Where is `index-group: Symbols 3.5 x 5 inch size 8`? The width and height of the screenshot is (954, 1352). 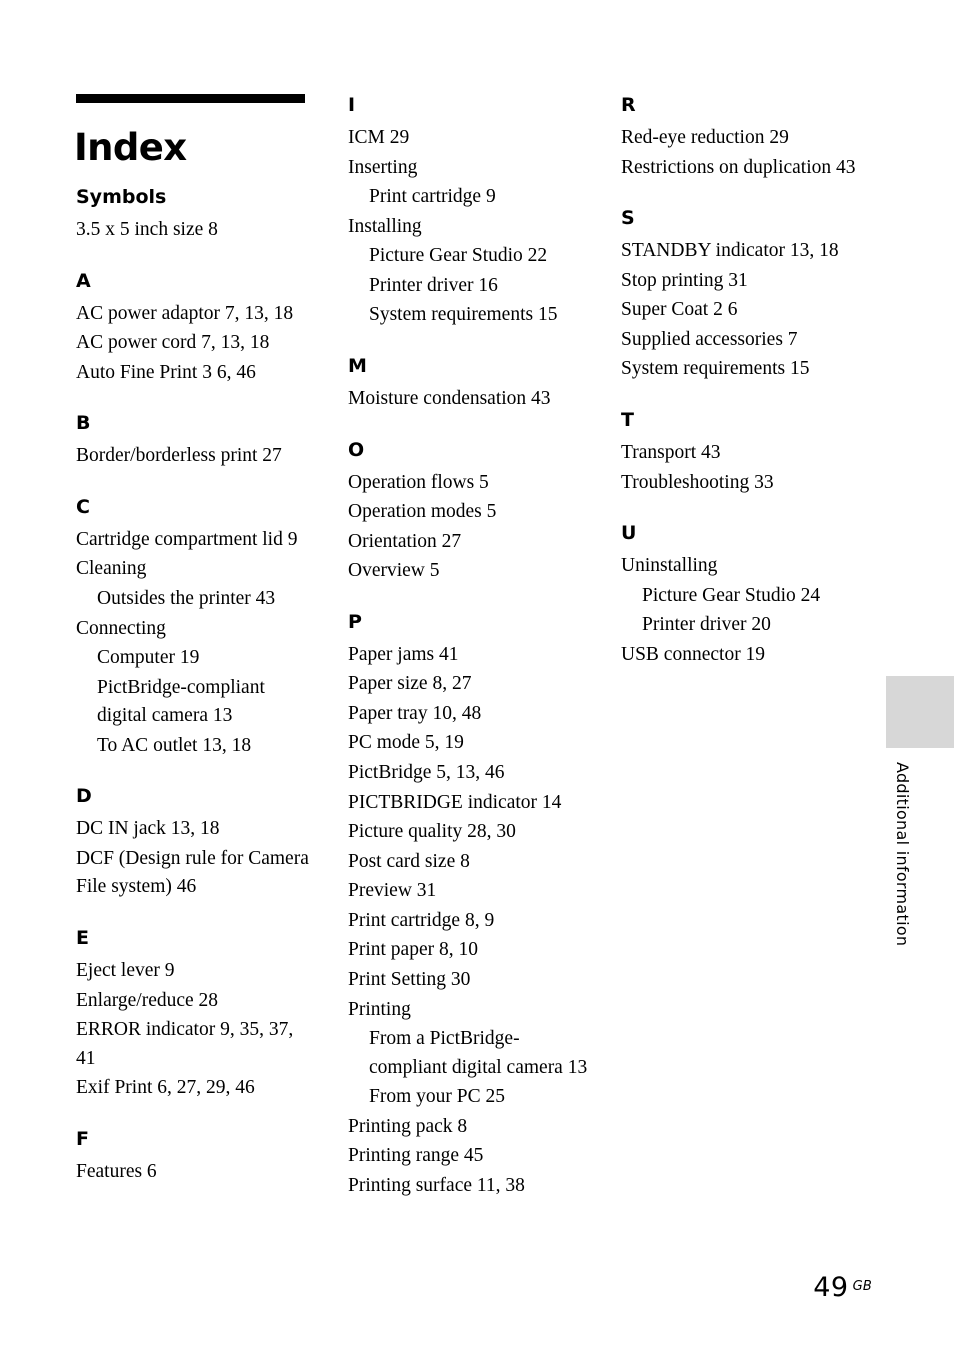
index-group: Symbols 3.5 x 5 inch size 8 is located at coordinates (195, 216).